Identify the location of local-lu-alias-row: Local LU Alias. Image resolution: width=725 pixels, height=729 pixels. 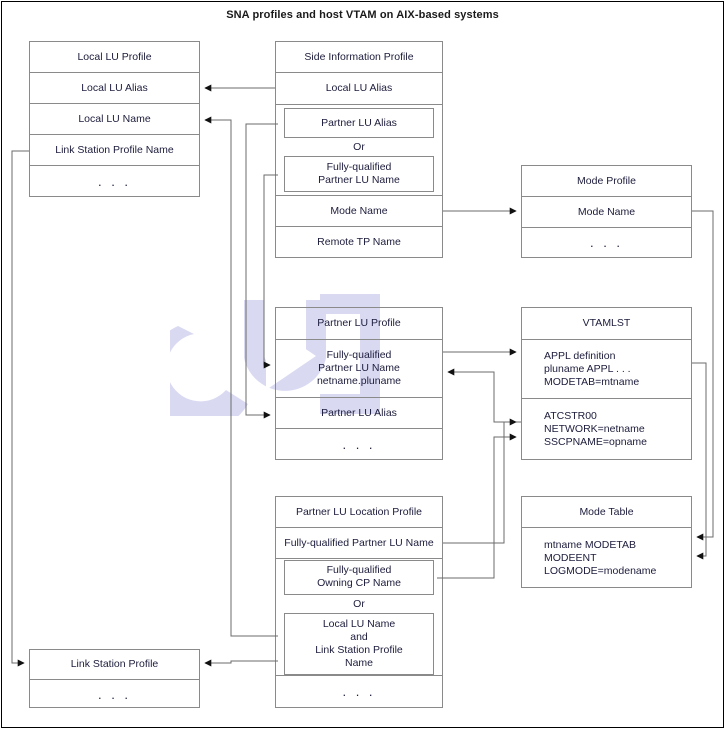
(114, 88).